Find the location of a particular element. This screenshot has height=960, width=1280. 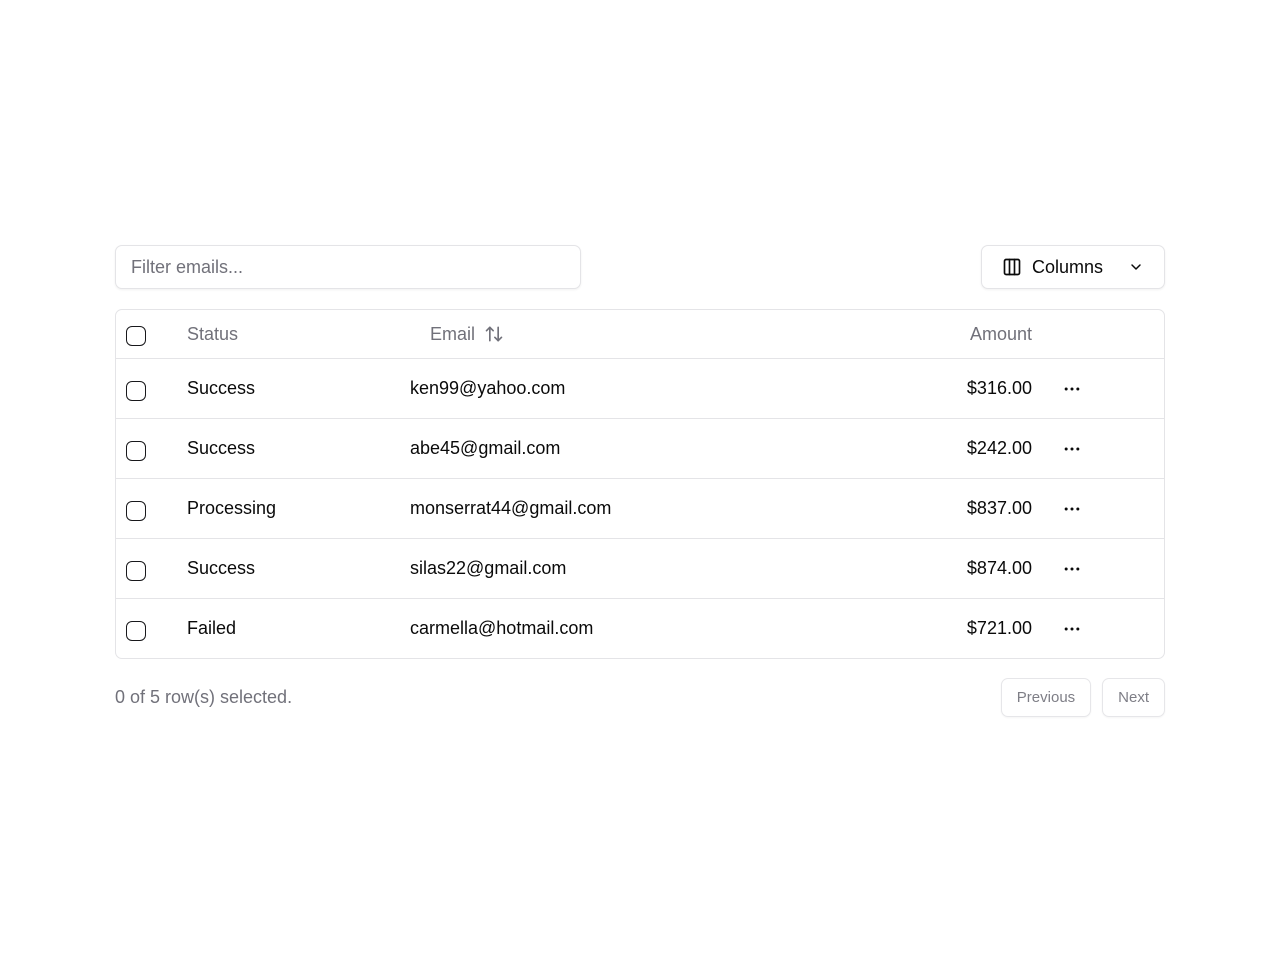

row-status: Processing is located at coordinates (232, 508).